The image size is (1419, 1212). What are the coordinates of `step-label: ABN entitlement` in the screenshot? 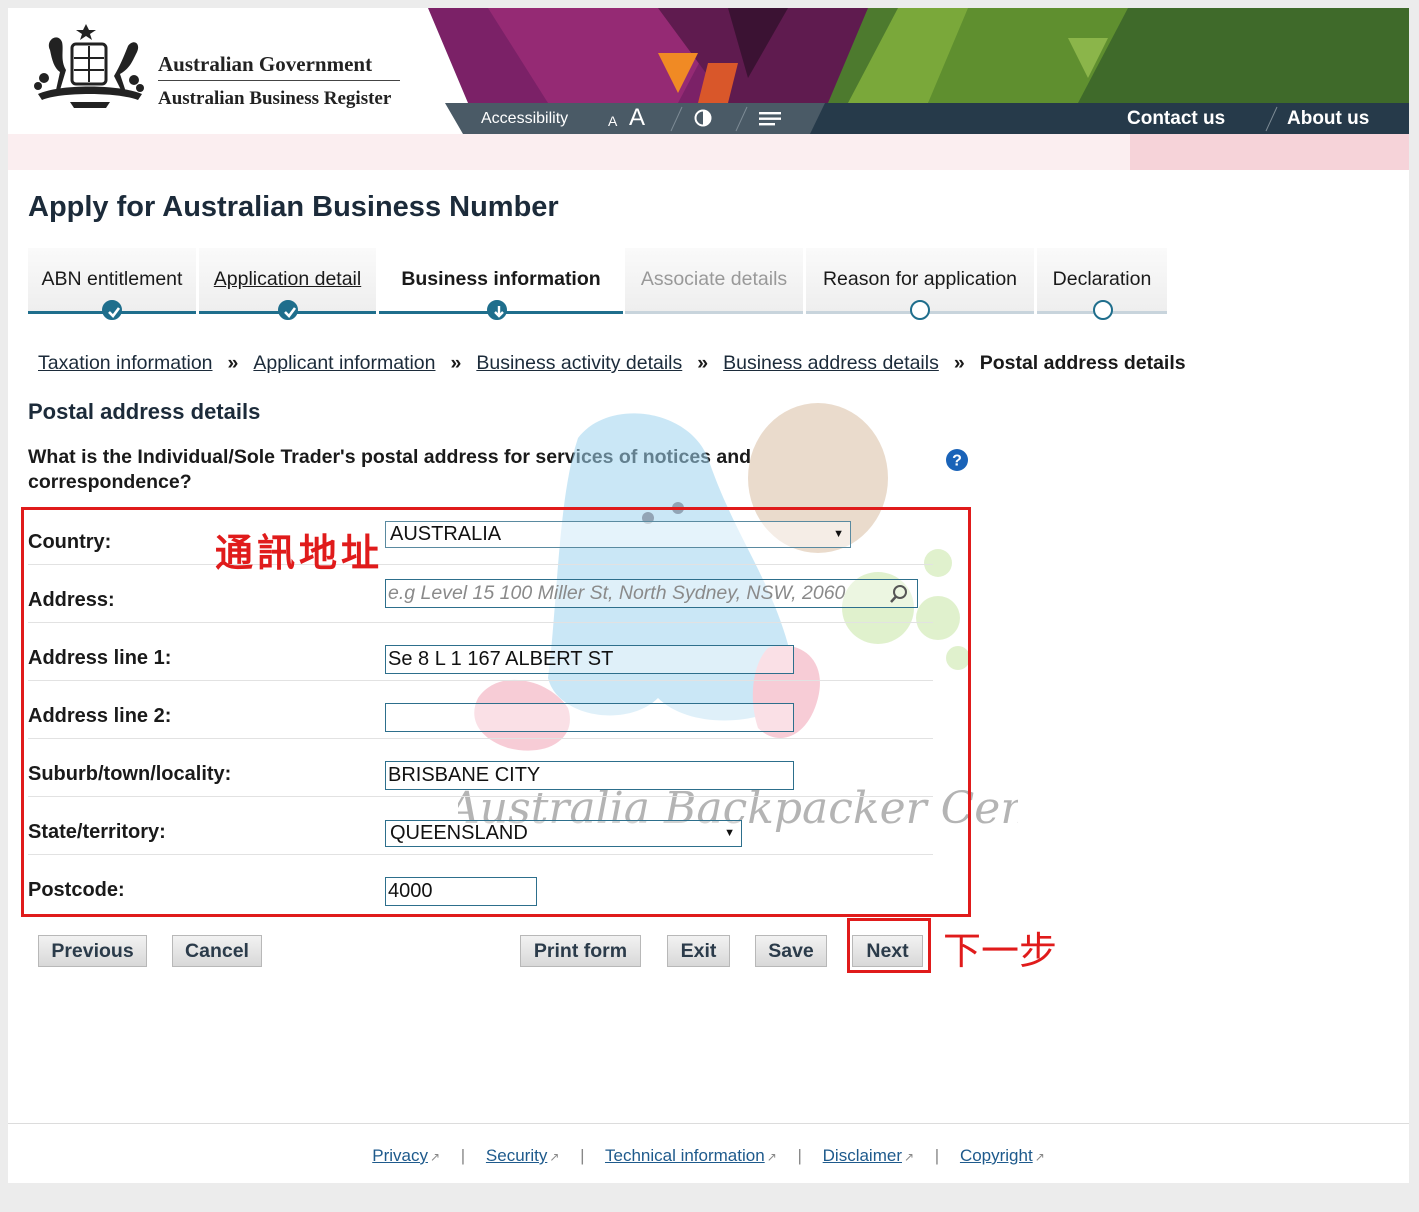 It's located at (112, 279).